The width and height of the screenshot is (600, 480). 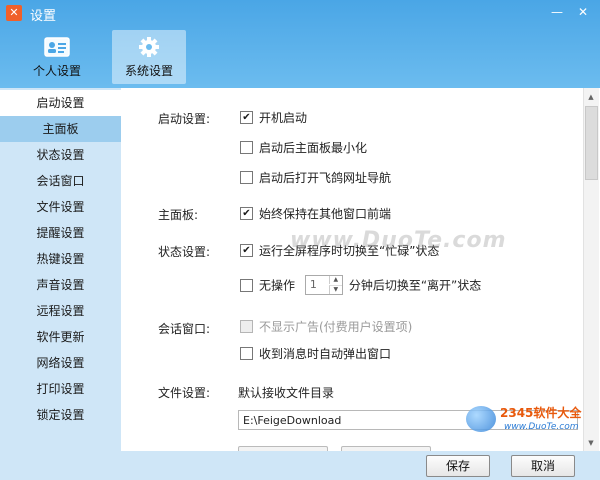 I want to click on watermark-text: www.DuoTe.com, so click(x=398, y=240).